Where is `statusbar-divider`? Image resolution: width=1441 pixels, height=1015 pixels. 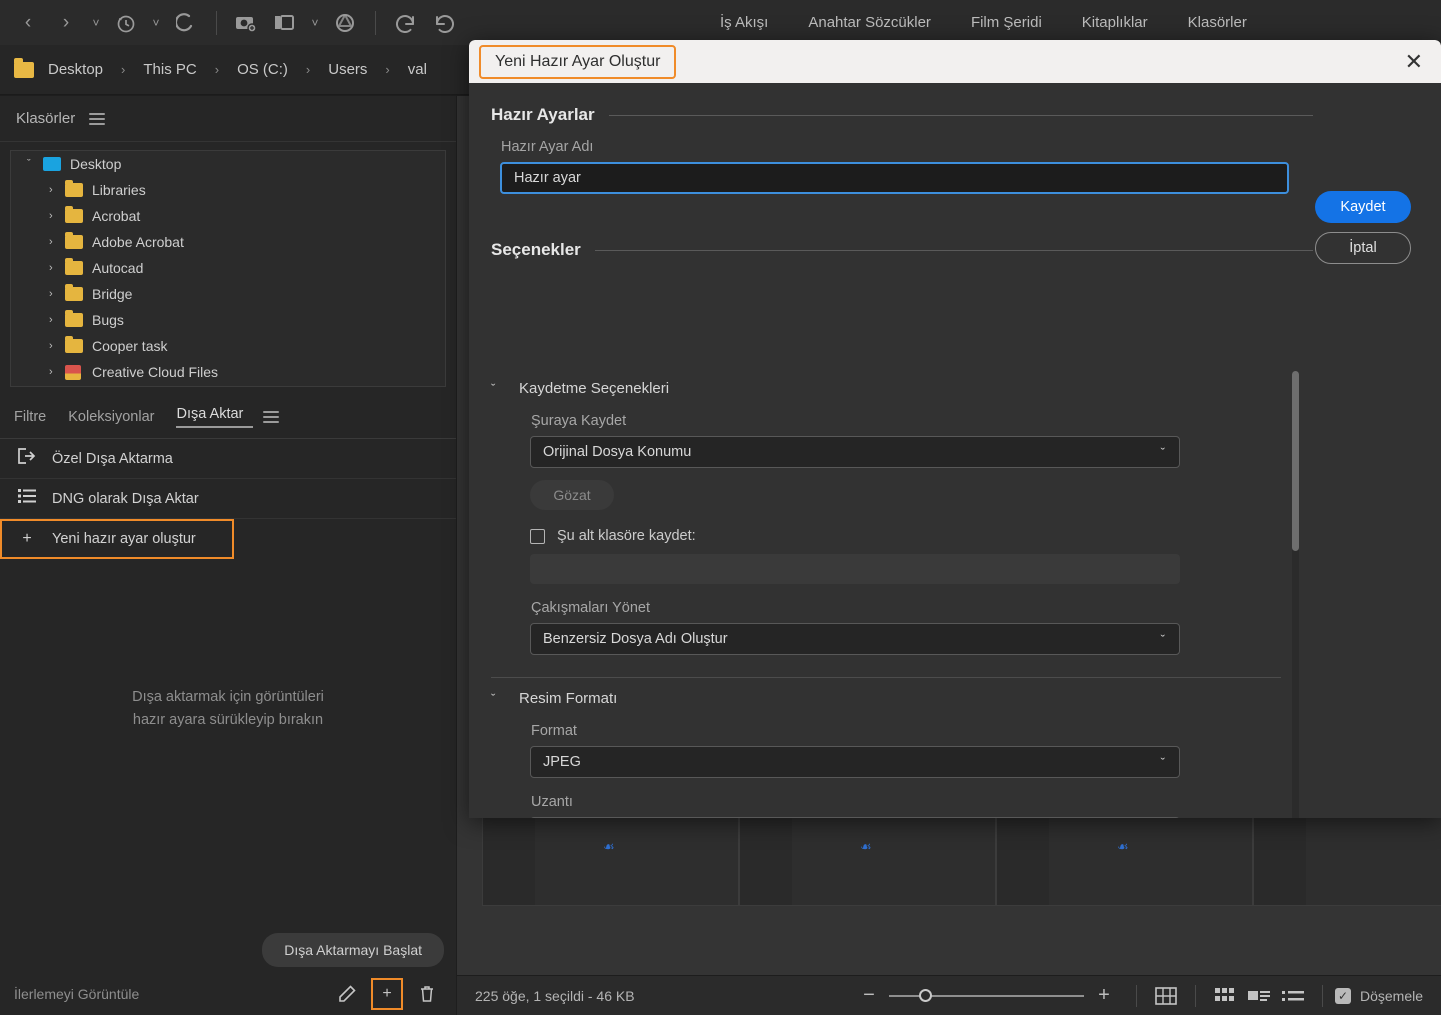 statusbar-divider is located at coordinates (1136, 995).